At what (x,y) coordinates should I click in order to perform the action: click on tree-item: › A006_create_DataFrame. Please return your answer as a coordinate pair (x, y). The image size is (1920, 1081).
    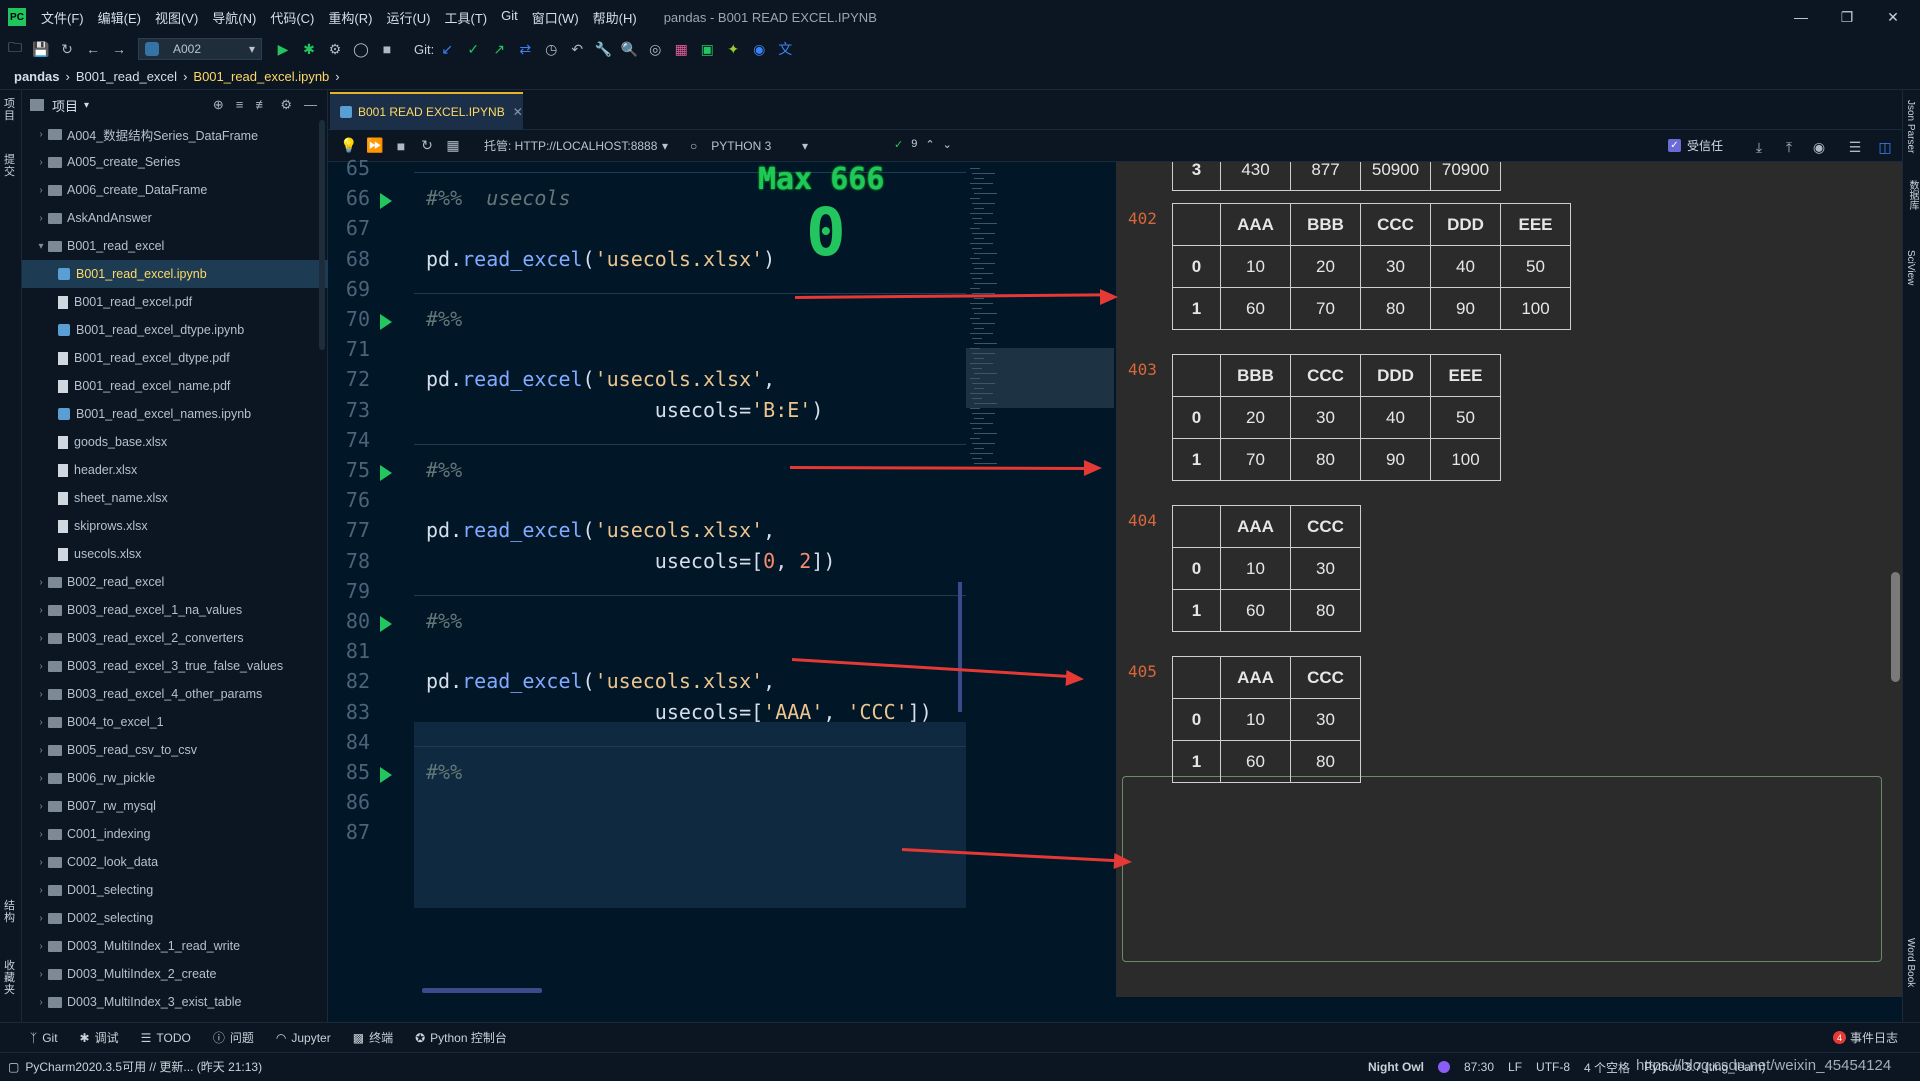
    Looking at the image, I should click on (175, 190).